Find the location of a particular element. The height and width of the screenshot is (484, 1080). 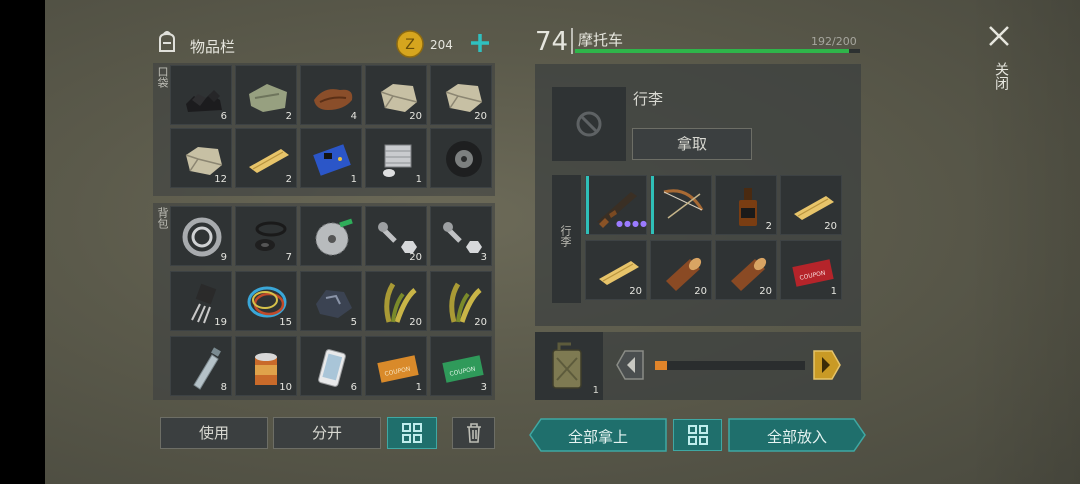

circuit-board-icon is located at coordinates (332, 160).